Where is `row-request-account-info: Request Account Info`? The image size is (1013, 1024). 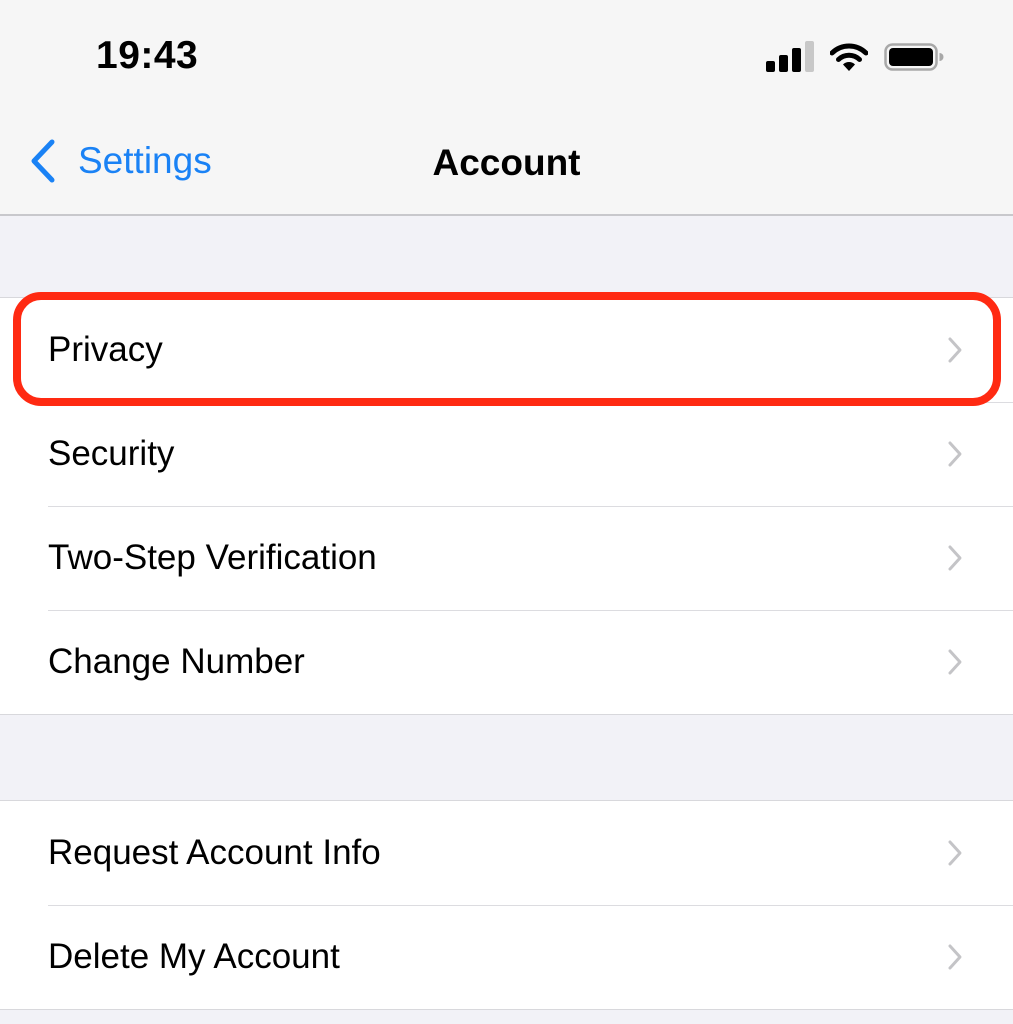 row-request-account-info: Request Account Info is located at coordinates (506, 853).